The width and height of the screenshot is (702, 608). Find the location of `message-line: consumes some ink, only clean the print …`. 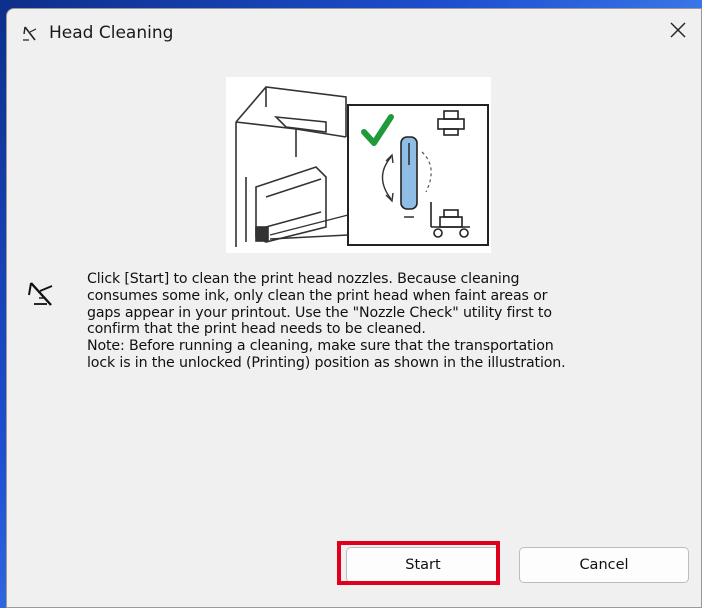

message-line: consumes some ink, only clean the print … is located at coordinates (317, 295).